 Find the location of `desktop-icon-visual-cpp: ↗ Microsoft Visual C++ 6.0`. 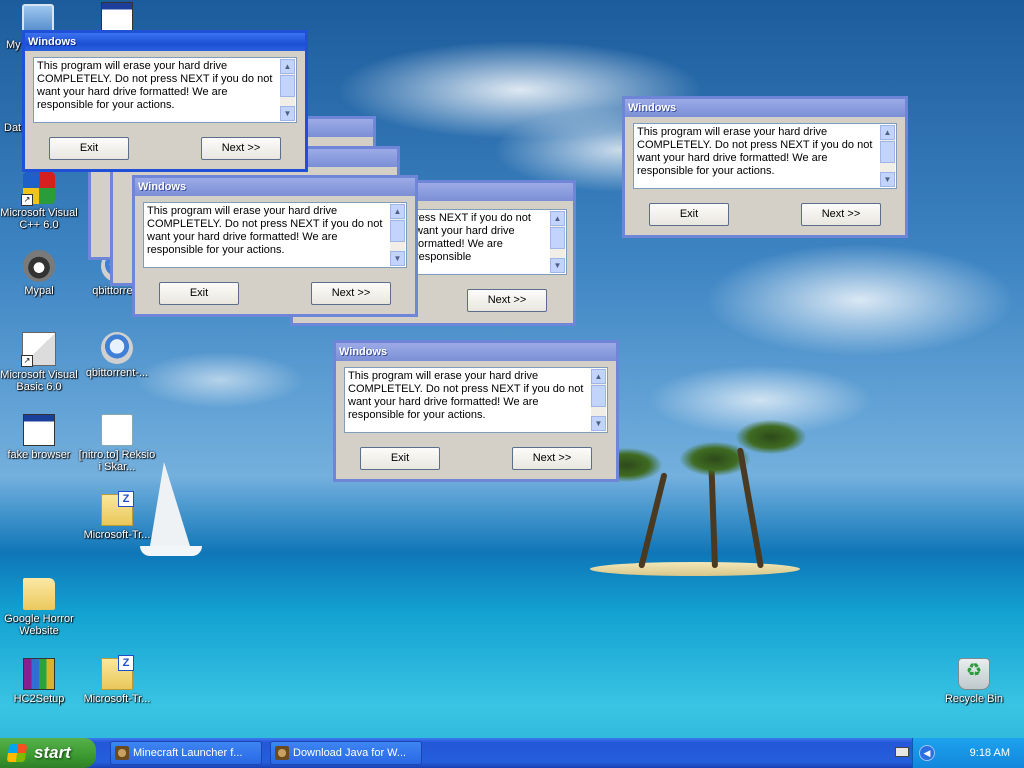

desktop-icon-visual-cpp: ↗ Microsoft Visual C++ 6.0 is located at coordinates (39, 201).